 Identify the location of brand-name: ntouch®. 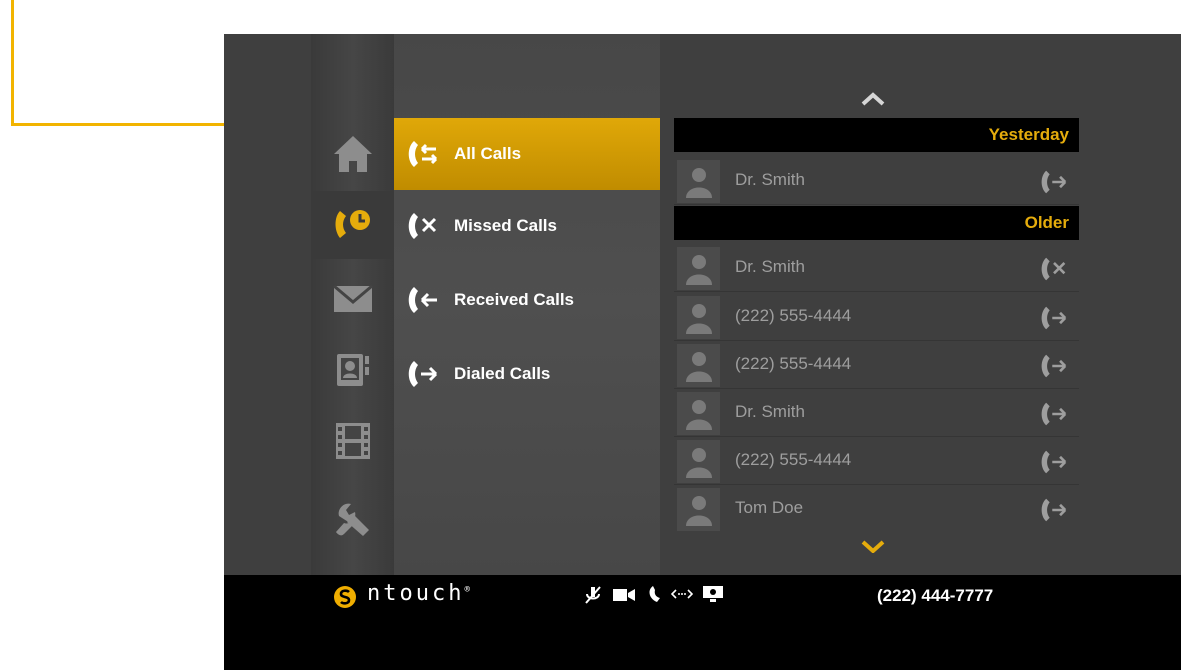
(418, 593).